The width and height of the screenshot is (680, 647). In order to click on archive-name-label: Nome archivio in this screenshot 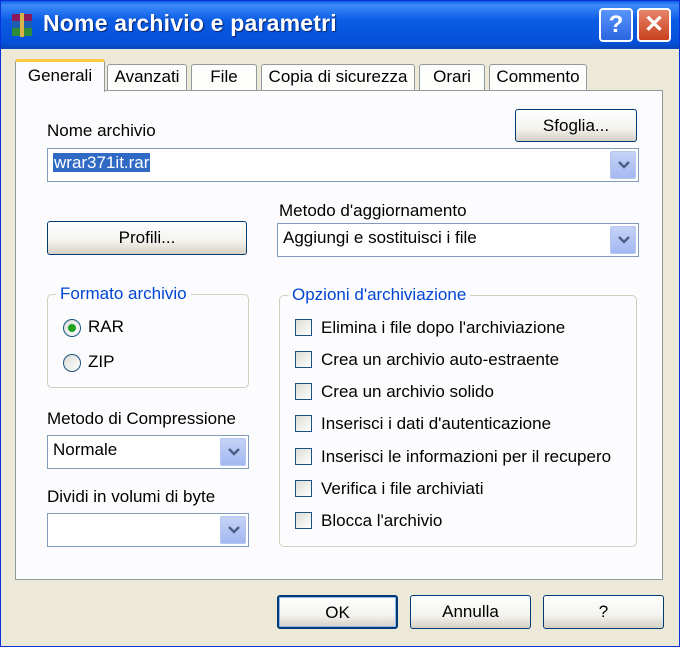, I will do `click(101, 130)`.